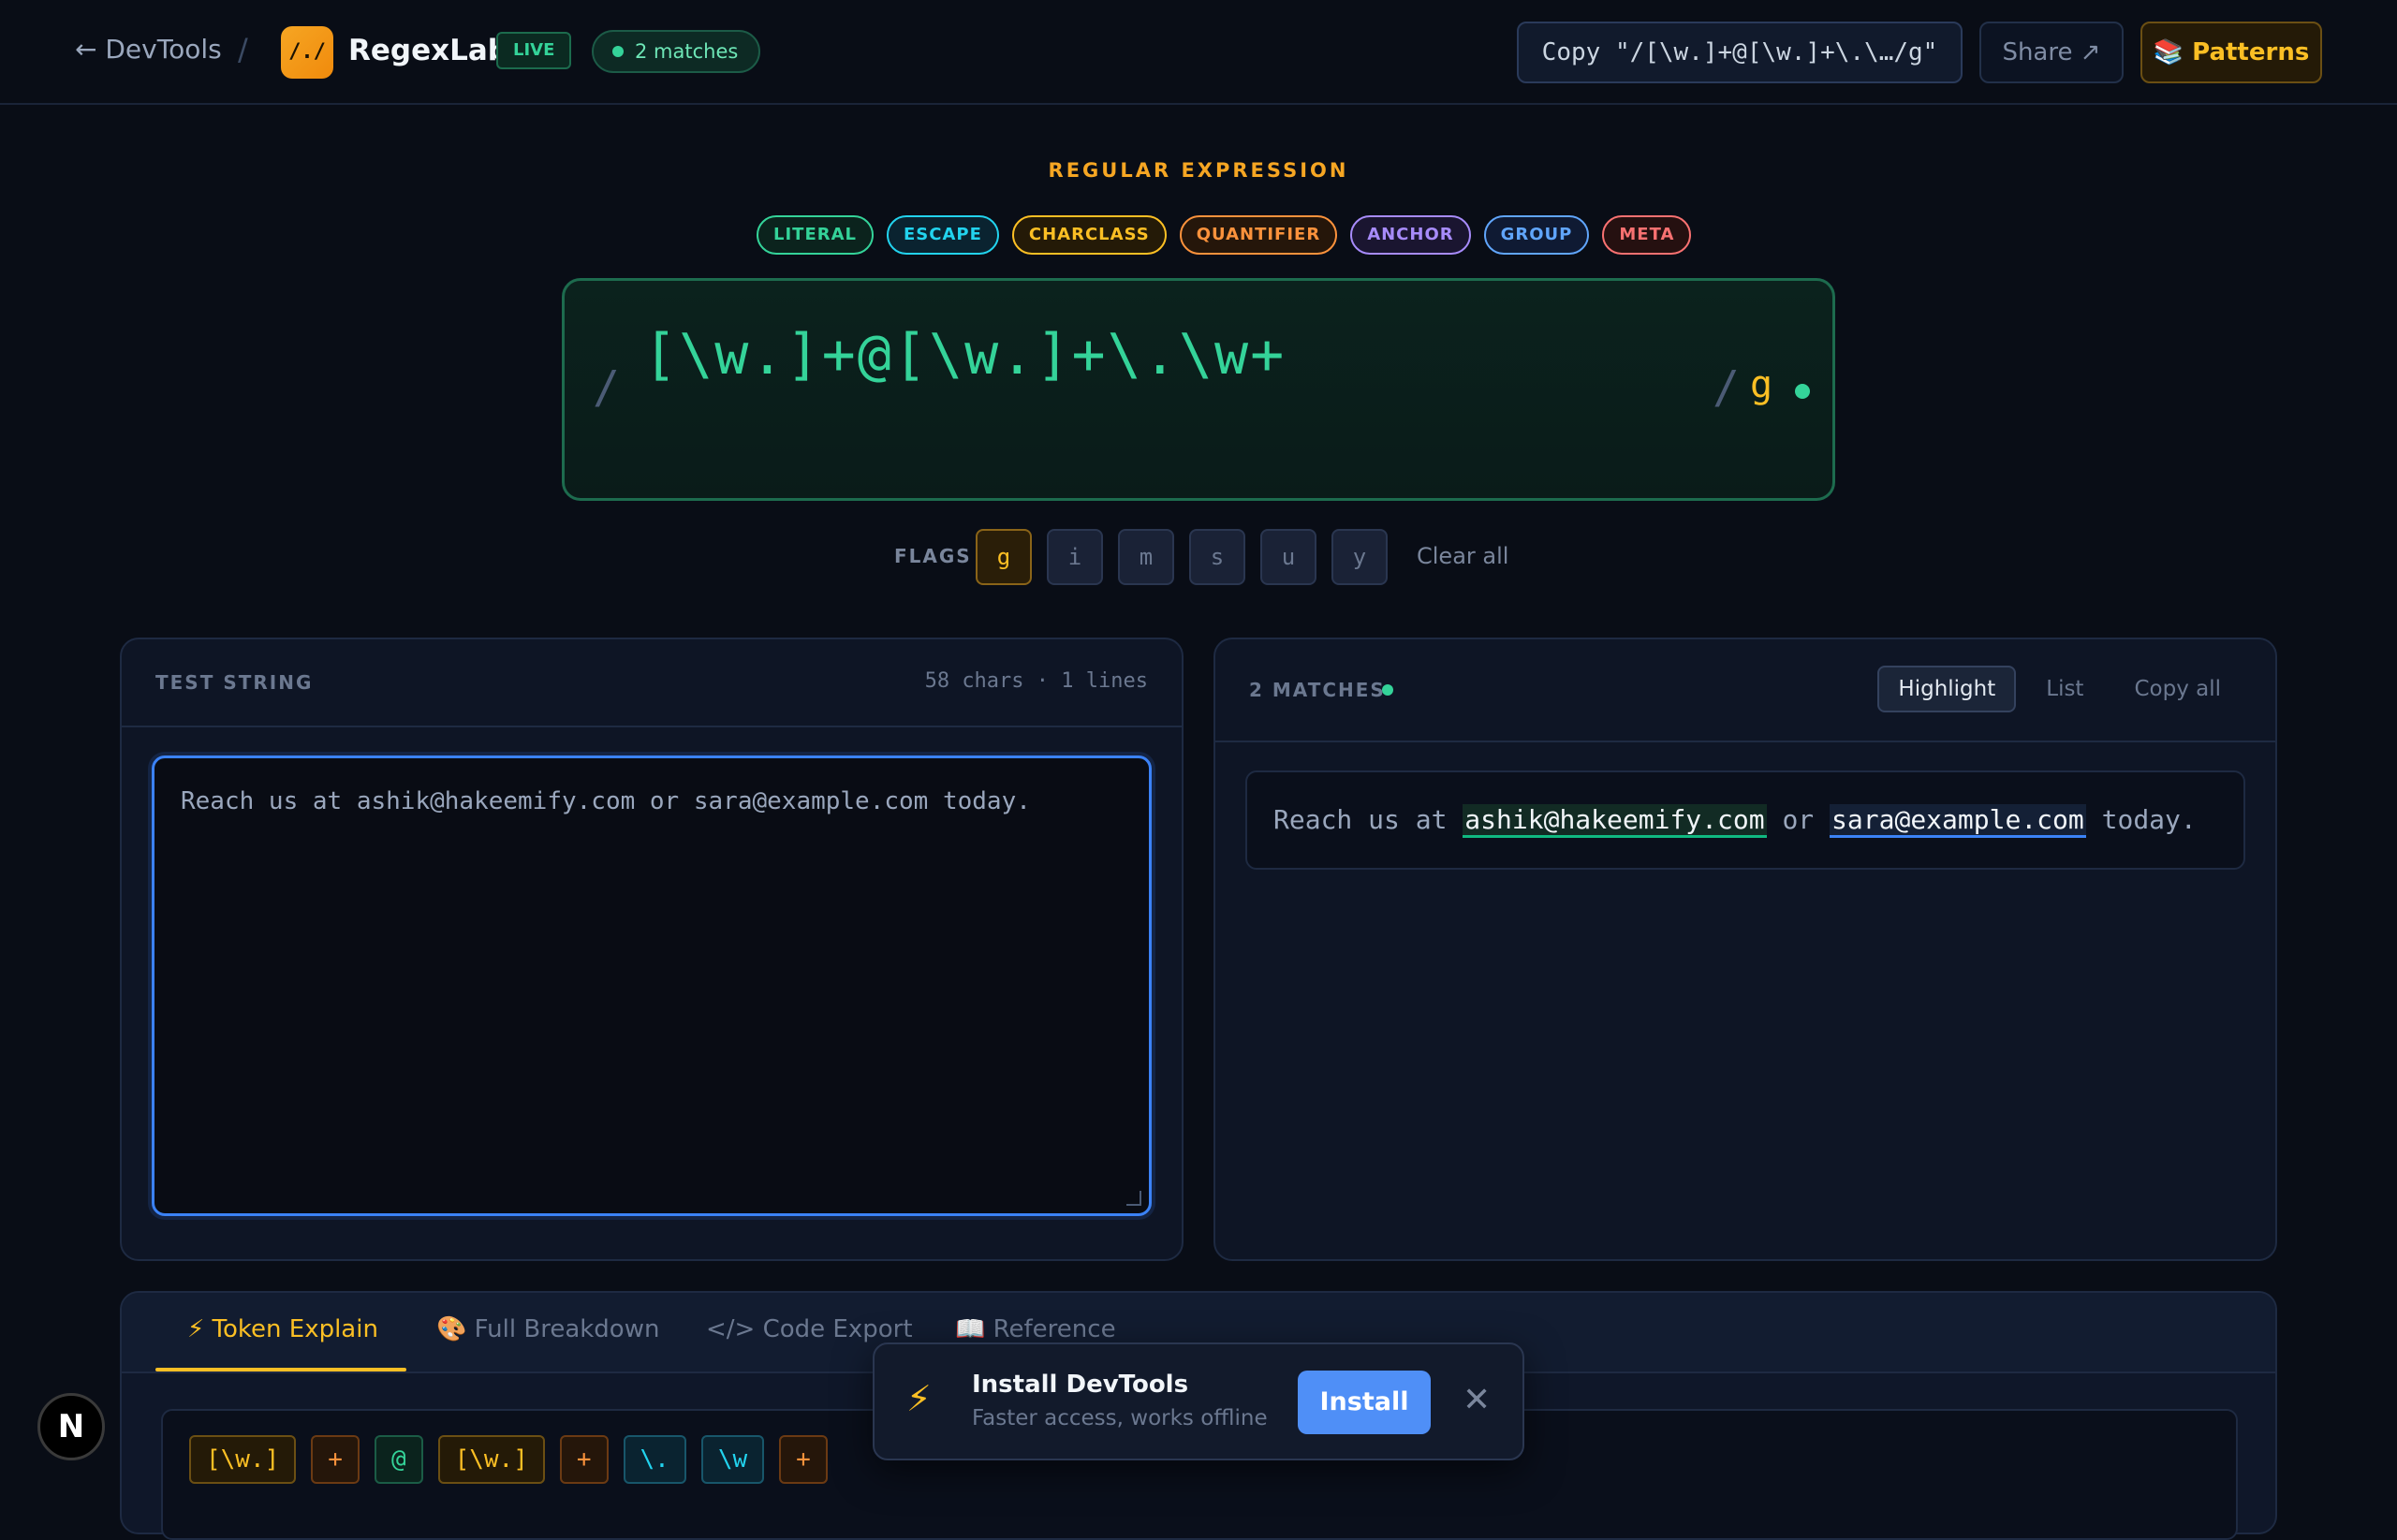  What do you see at coordinates (1947, 689) in the screenshot?
I see `highlight-view-button: Highlight` at bounding box center [1947, 689].